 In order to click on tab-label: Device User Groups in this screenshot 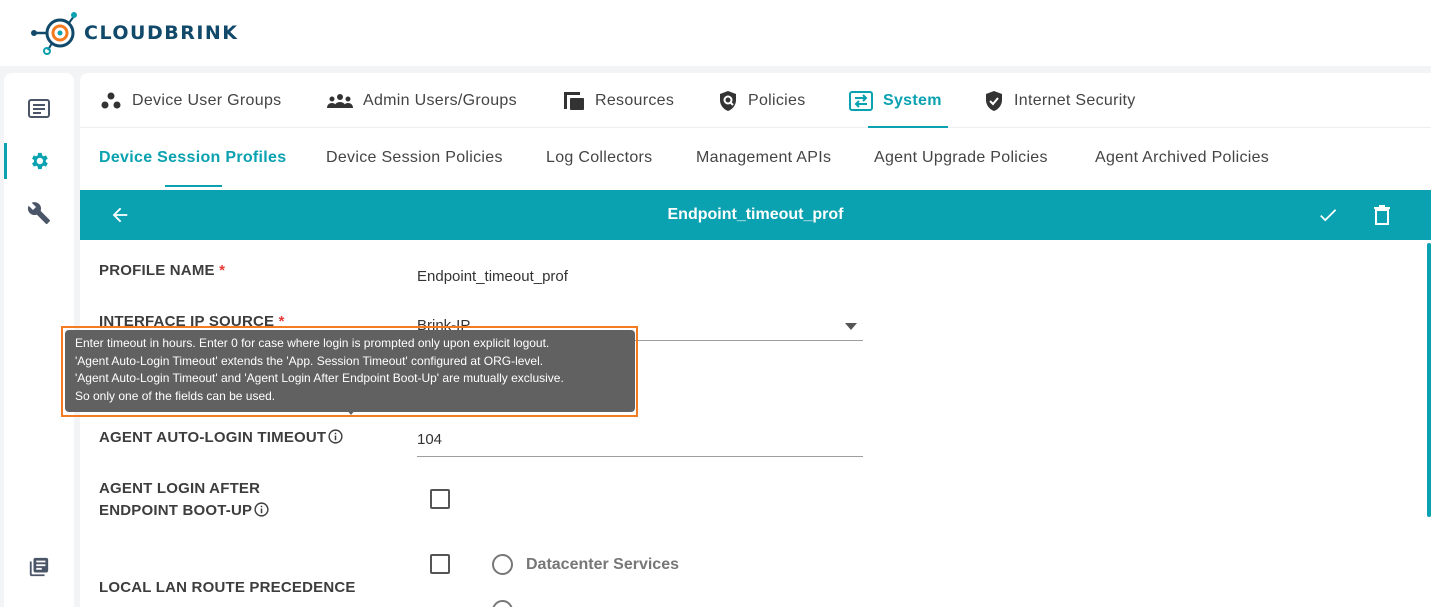, I will do `click(207, 100)`.